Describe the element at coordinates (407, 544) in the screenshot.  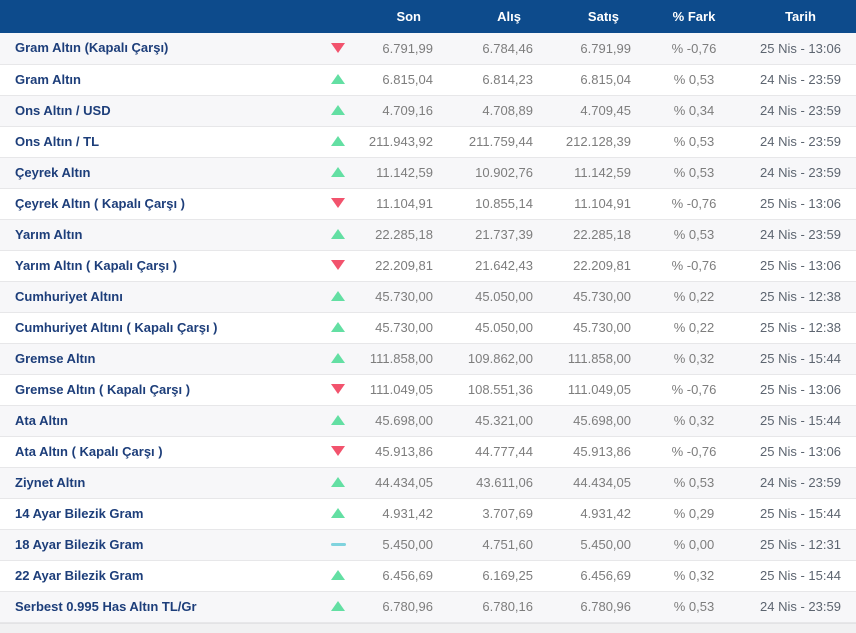
I see `son-value: 5.450,00` at that location.